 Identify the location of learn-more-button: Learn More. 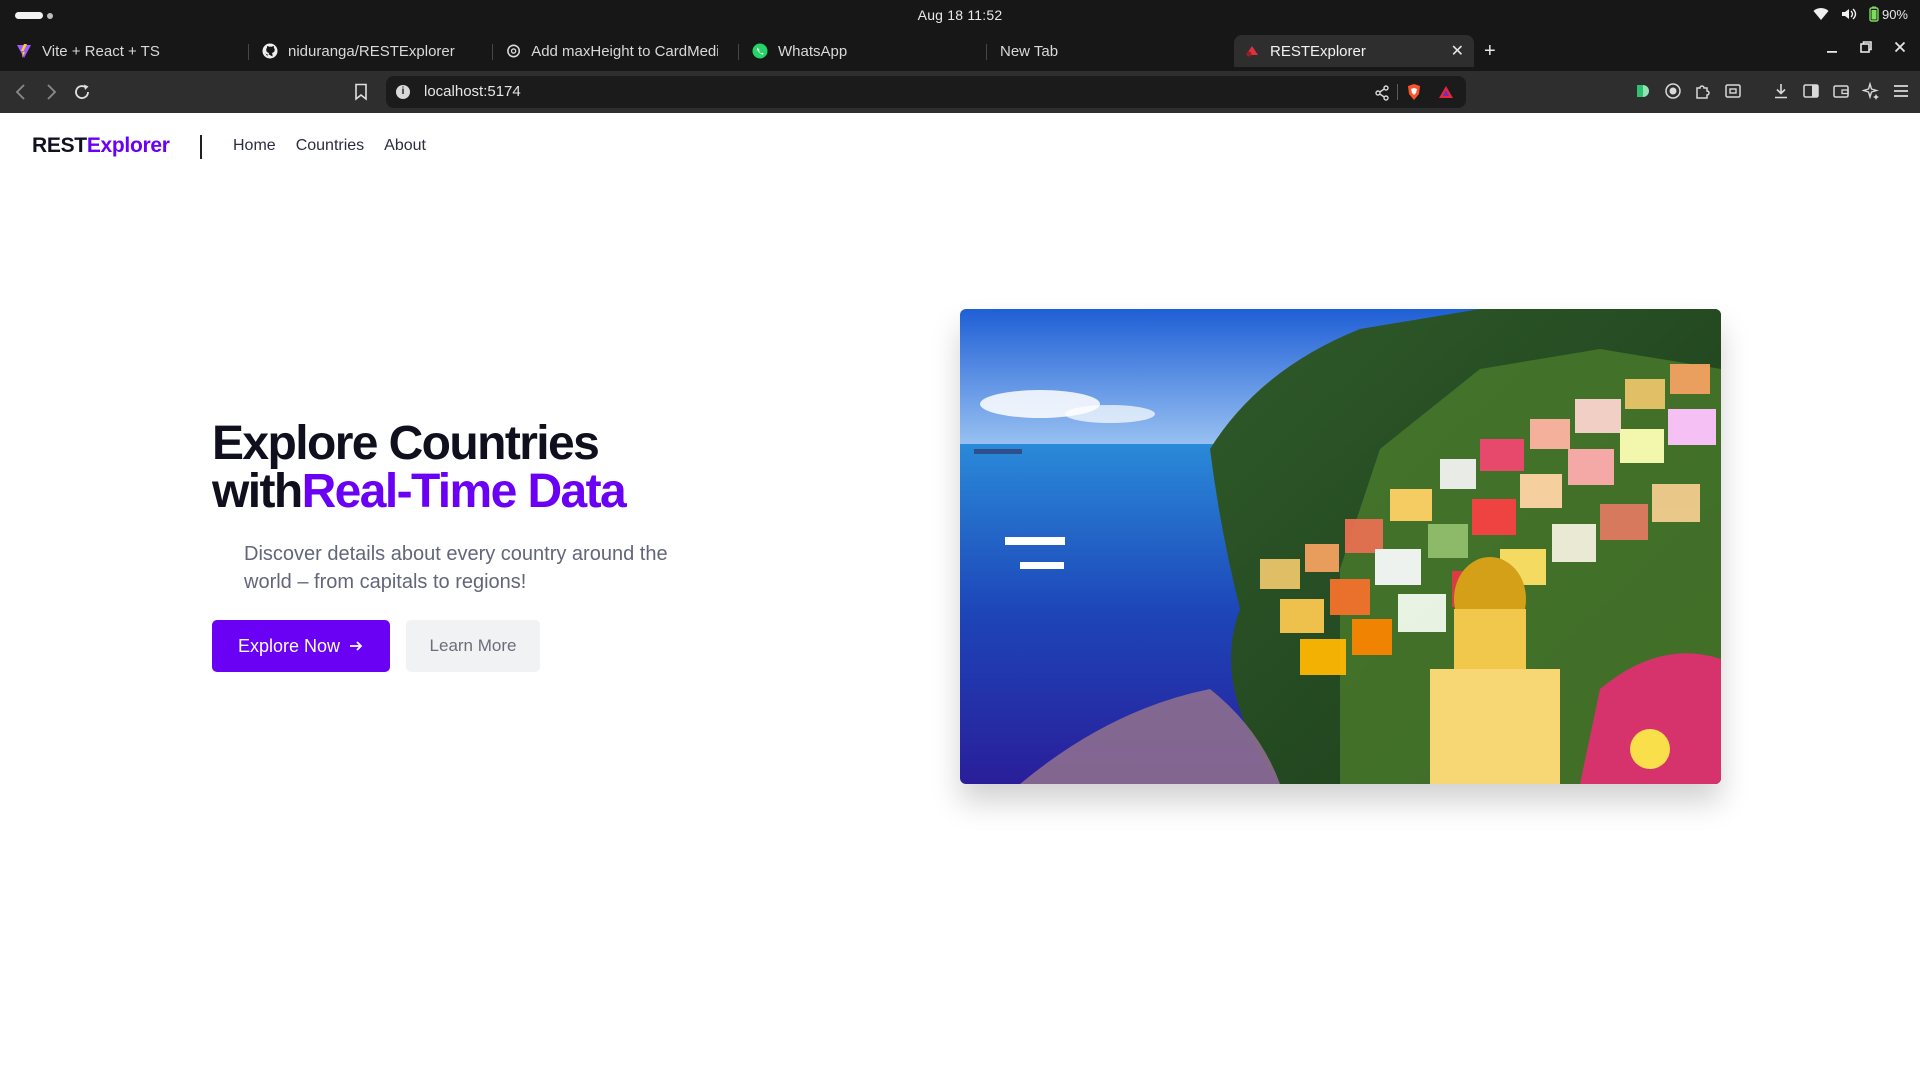
(473, 646).